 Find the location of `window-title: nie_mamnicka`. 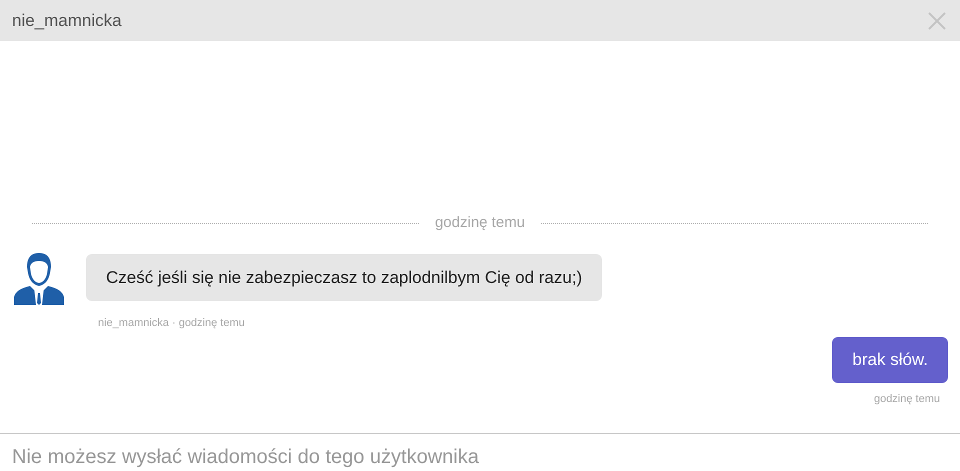

window-title: nie_mamnicka is located at coordinates (67, 21).